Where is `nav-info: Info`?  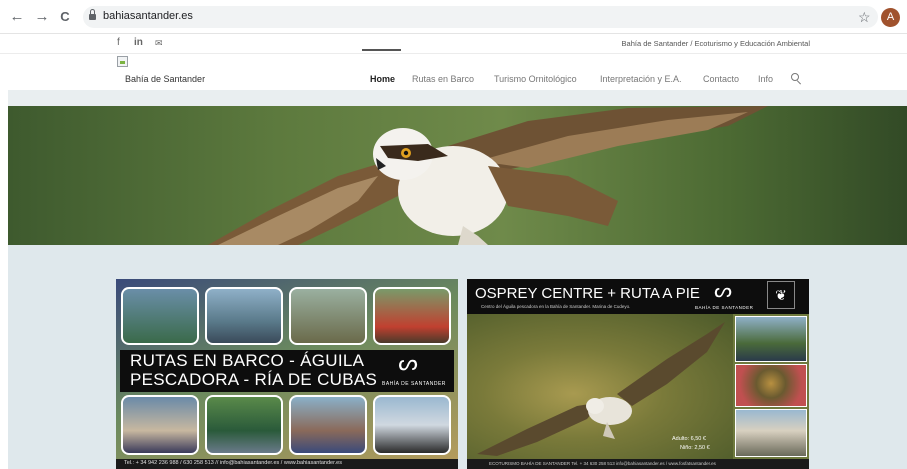
nav-info: Info is located at coordinates (765, 79).